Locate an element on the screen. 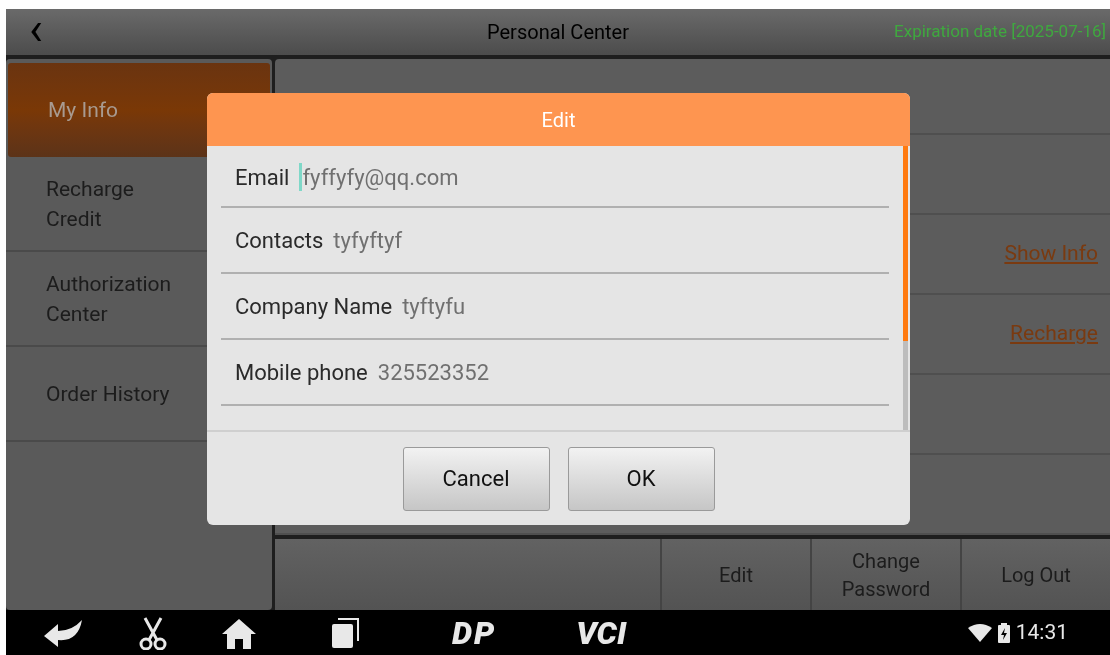  wifi-icon is located at coordinates (979, 632).